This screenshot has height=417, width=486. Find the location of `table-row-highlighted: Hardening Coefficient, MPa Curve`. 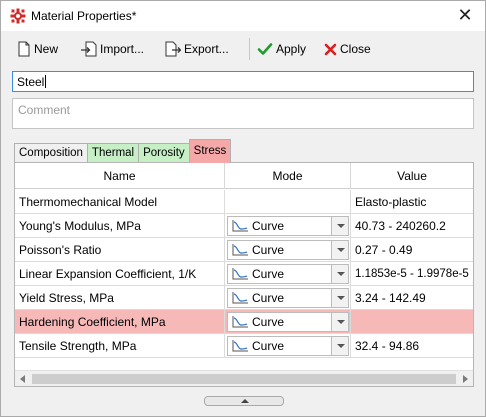

table-row-highlighted: Hardening Coefficient, MPa Curve is located at coordinates (244, 322).